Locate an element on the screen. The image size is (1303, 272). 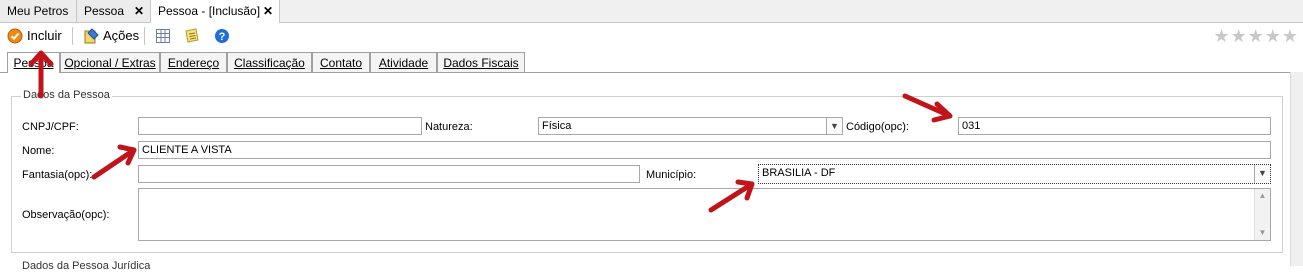
tab-dados-fiscais: Dados Fiscais is located at coordinates (481, 62).